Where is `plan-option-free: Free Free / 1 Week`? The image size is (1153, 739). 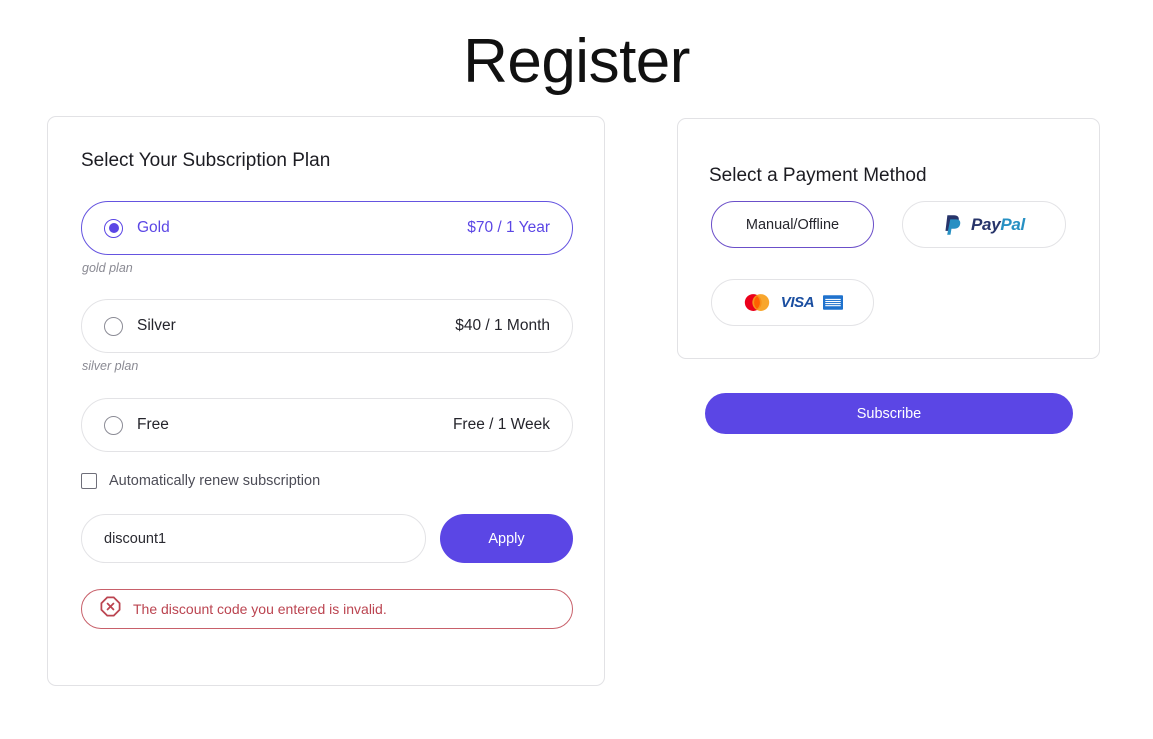 plan-option-free: Free Free / 1 Week is located at coordinates (327, 425).